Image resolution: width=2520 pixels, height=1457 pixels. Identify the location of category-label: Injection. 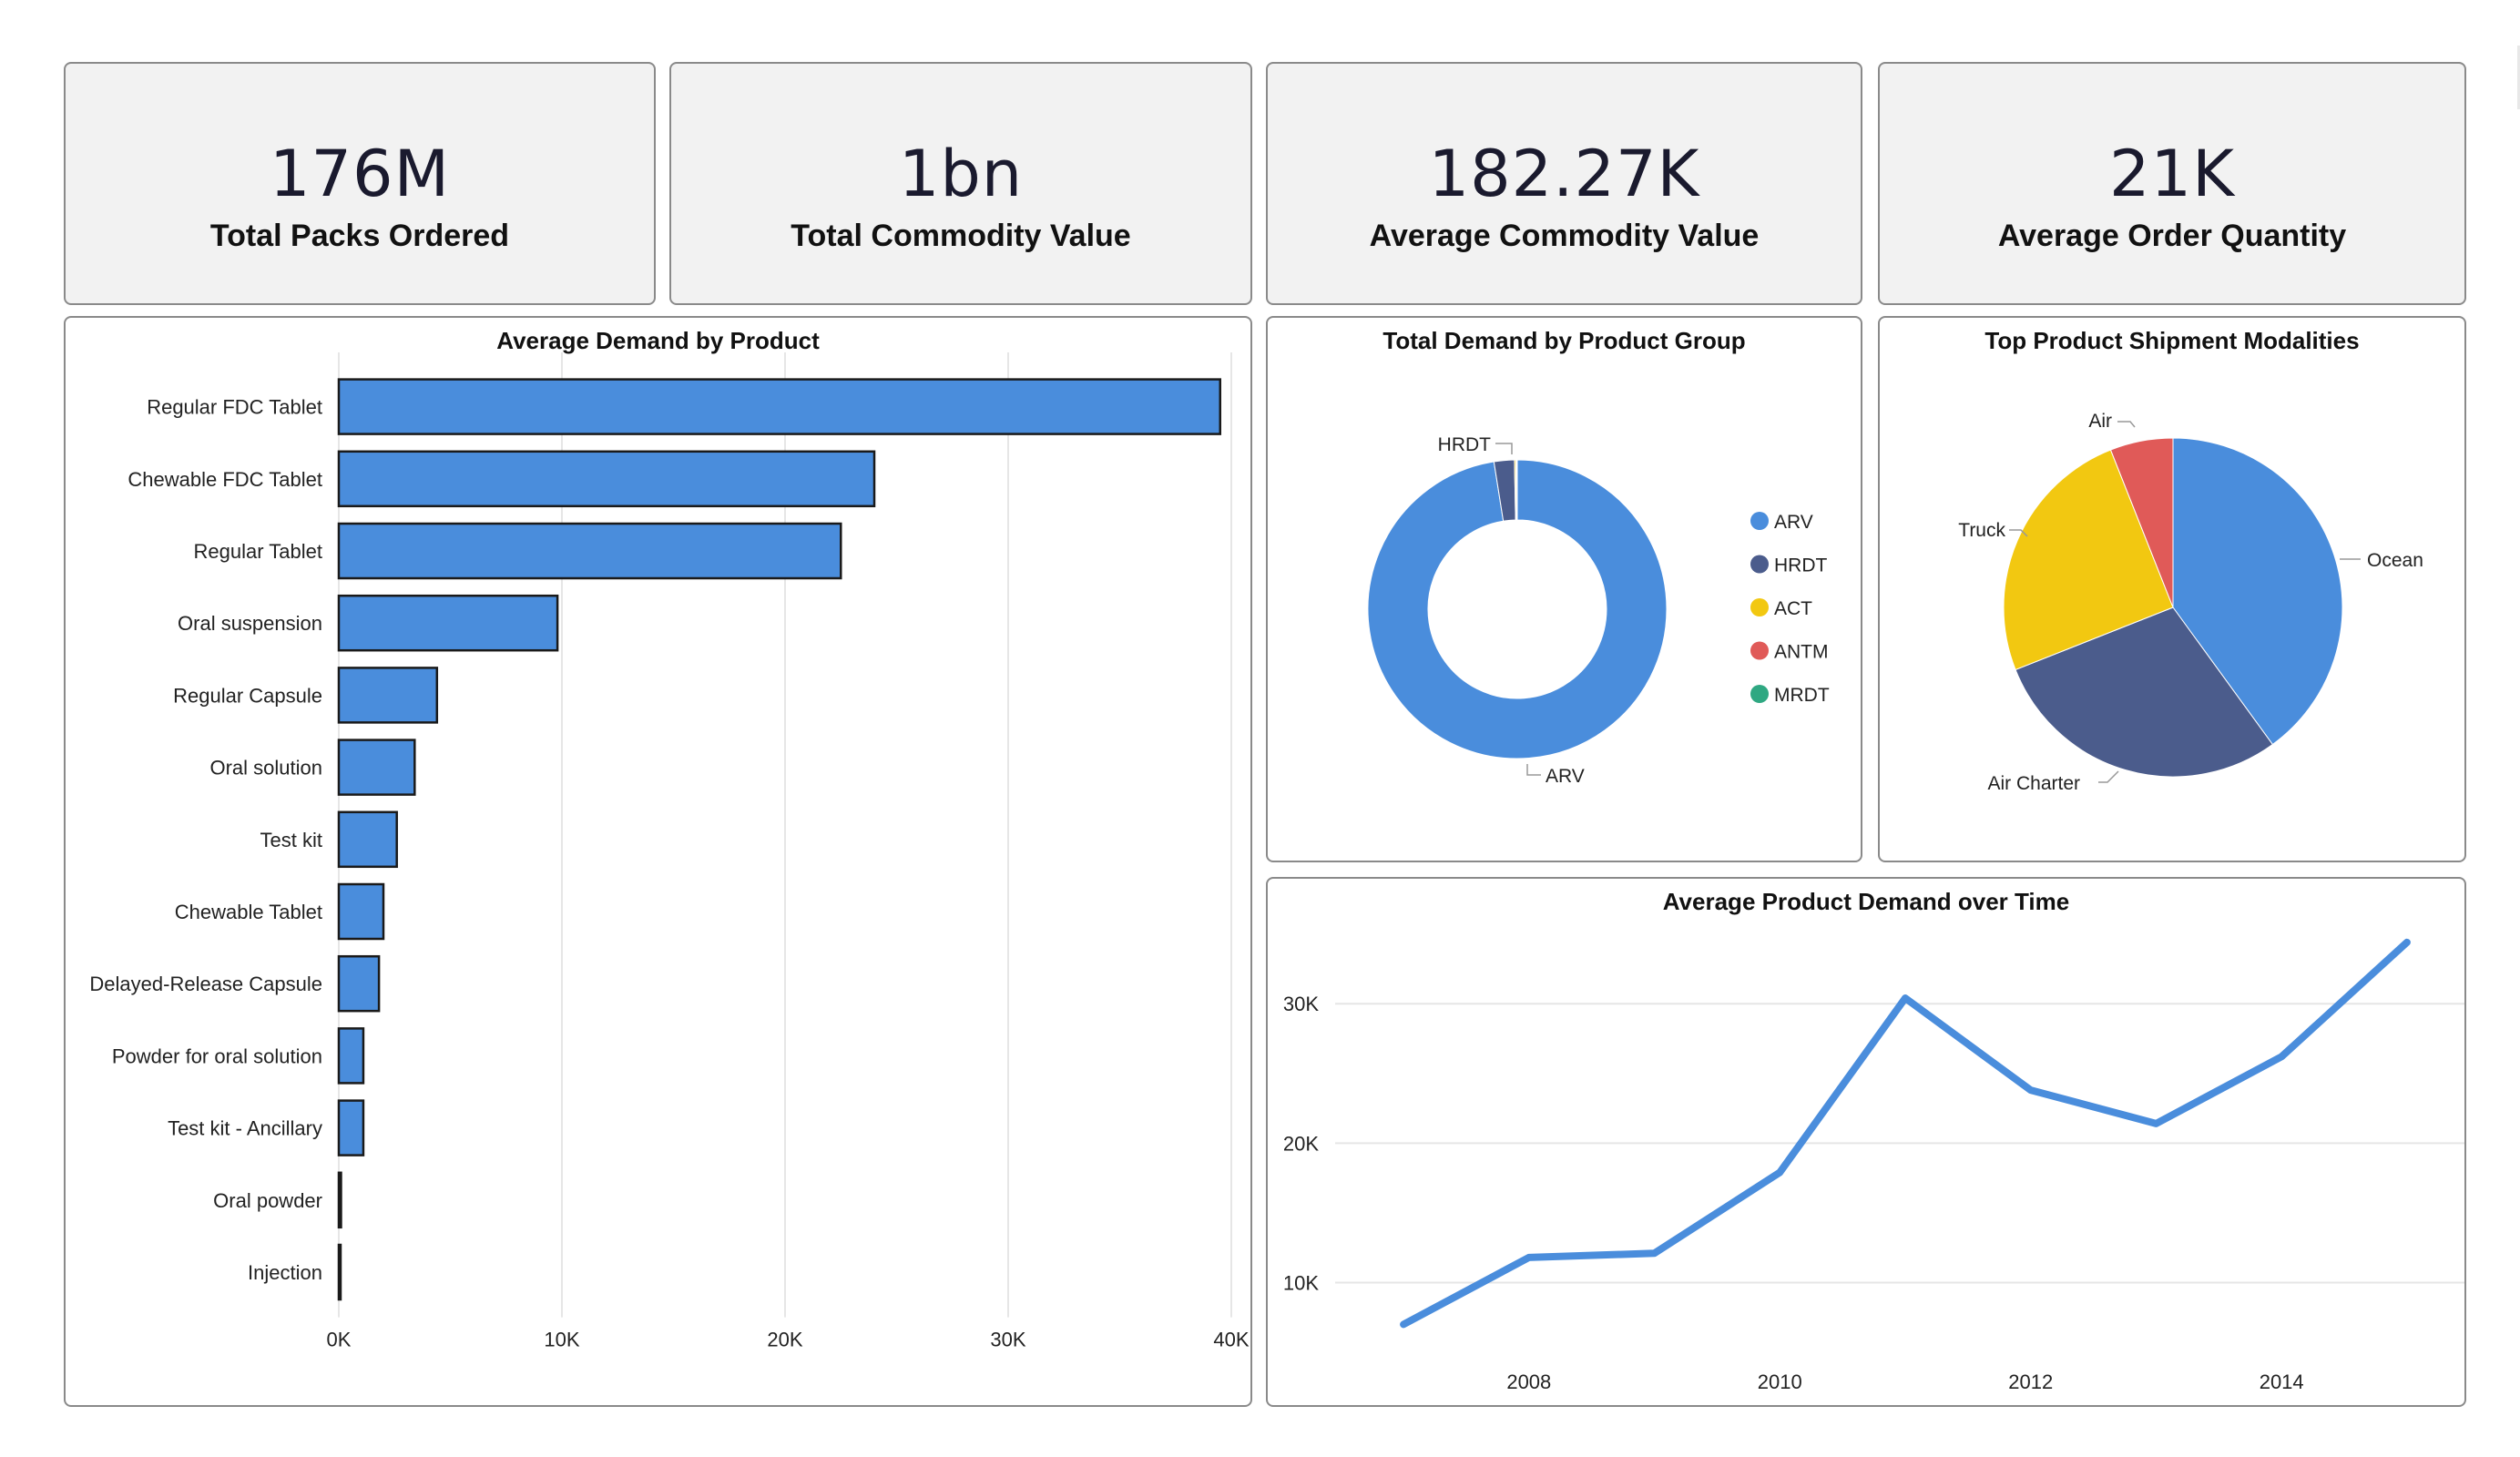
(285, 1272).